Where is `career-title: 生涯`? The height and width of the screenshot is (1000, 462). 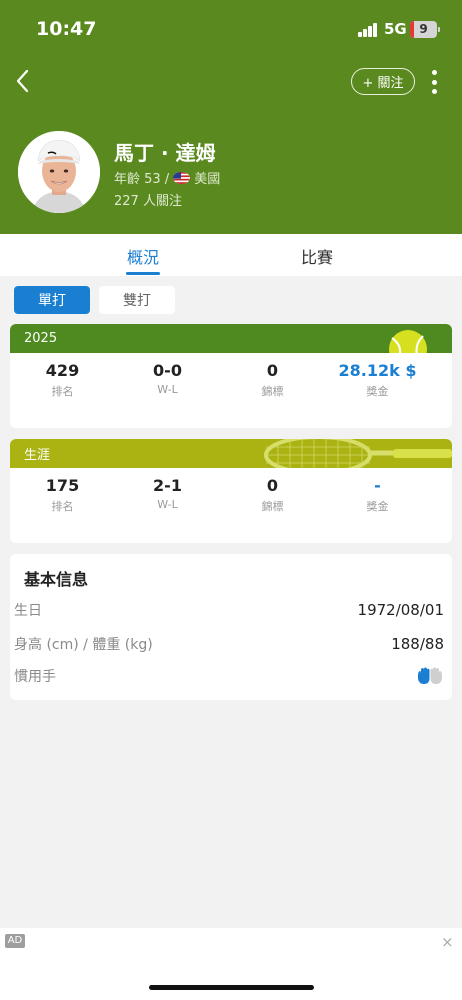 career-title: 生涯 is located at coordinates (37, 455).